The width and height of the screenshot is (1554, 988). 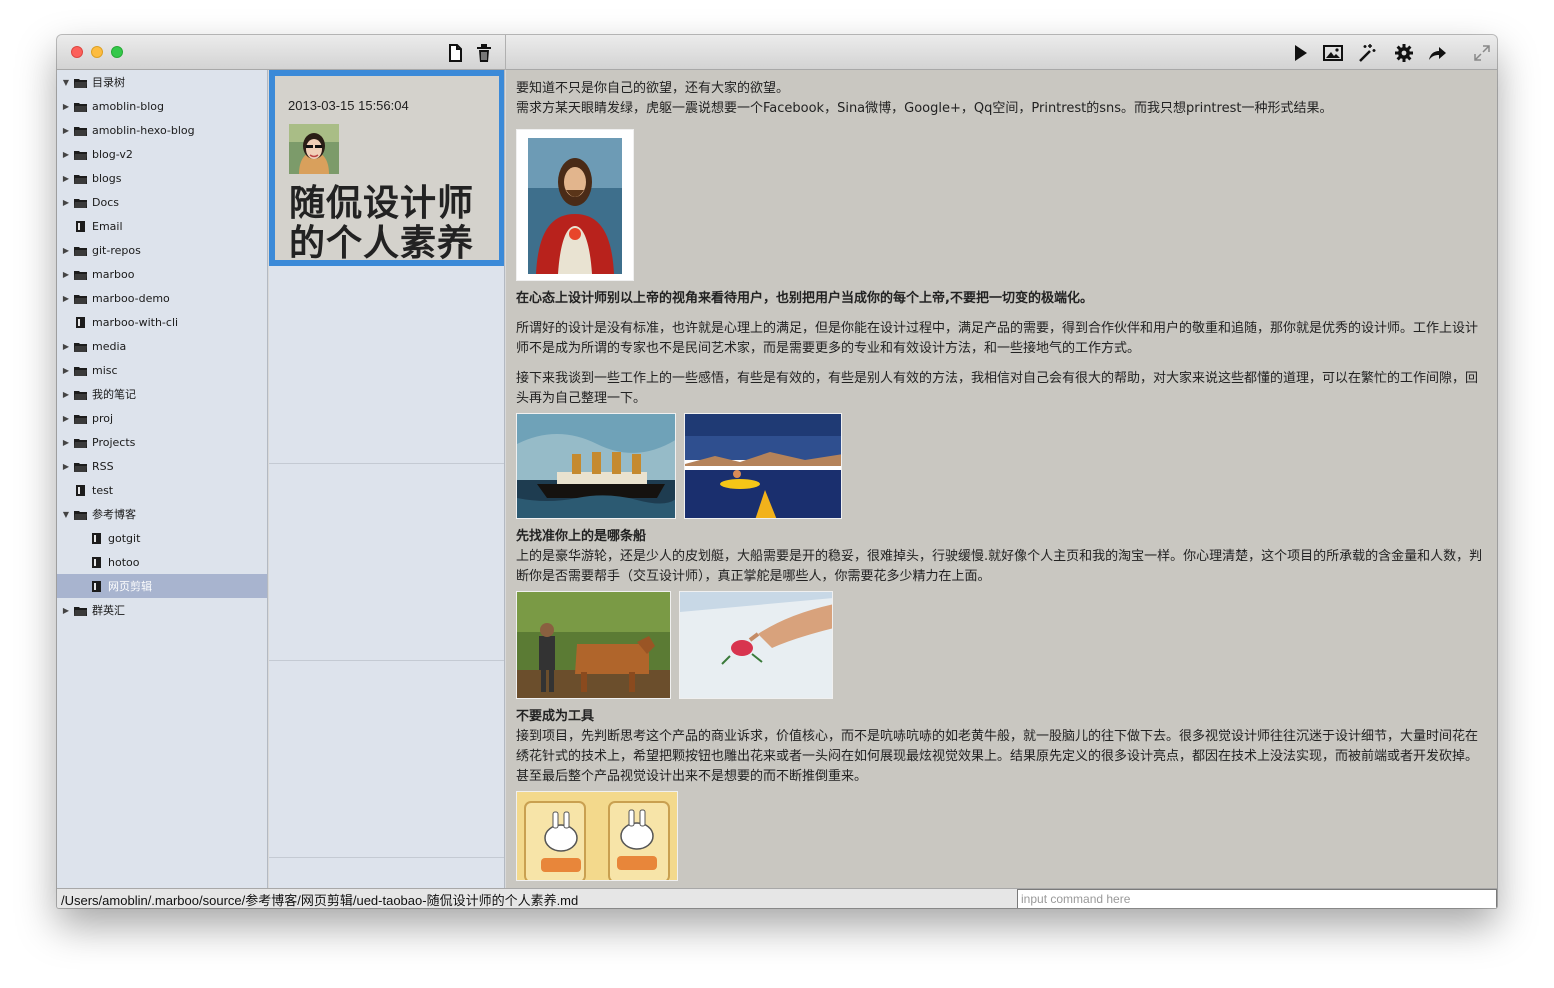 What do you see at coordinates (162, 274) in the screenshot?
I see `sidebar-item: ▶ marboo` at bounding box center [162, 274].